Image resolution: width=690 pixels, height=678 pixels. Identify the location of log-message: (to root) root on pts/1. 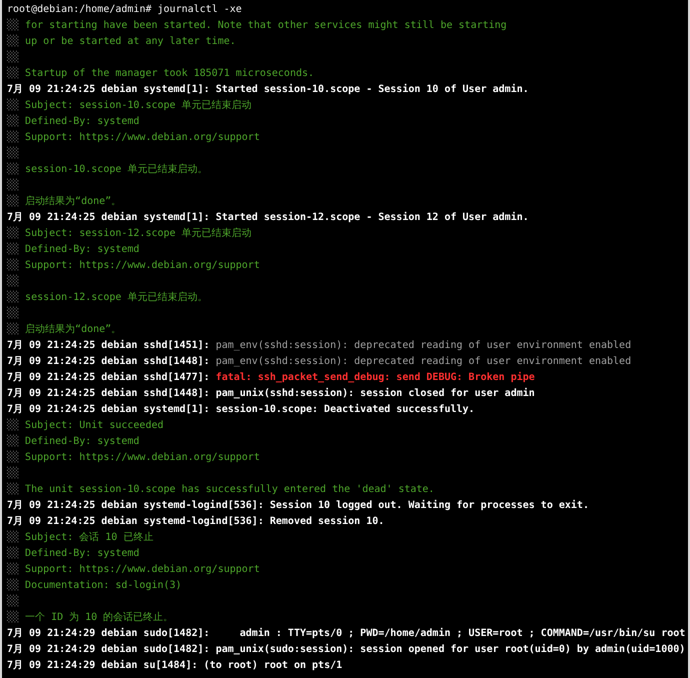
(273, 665).